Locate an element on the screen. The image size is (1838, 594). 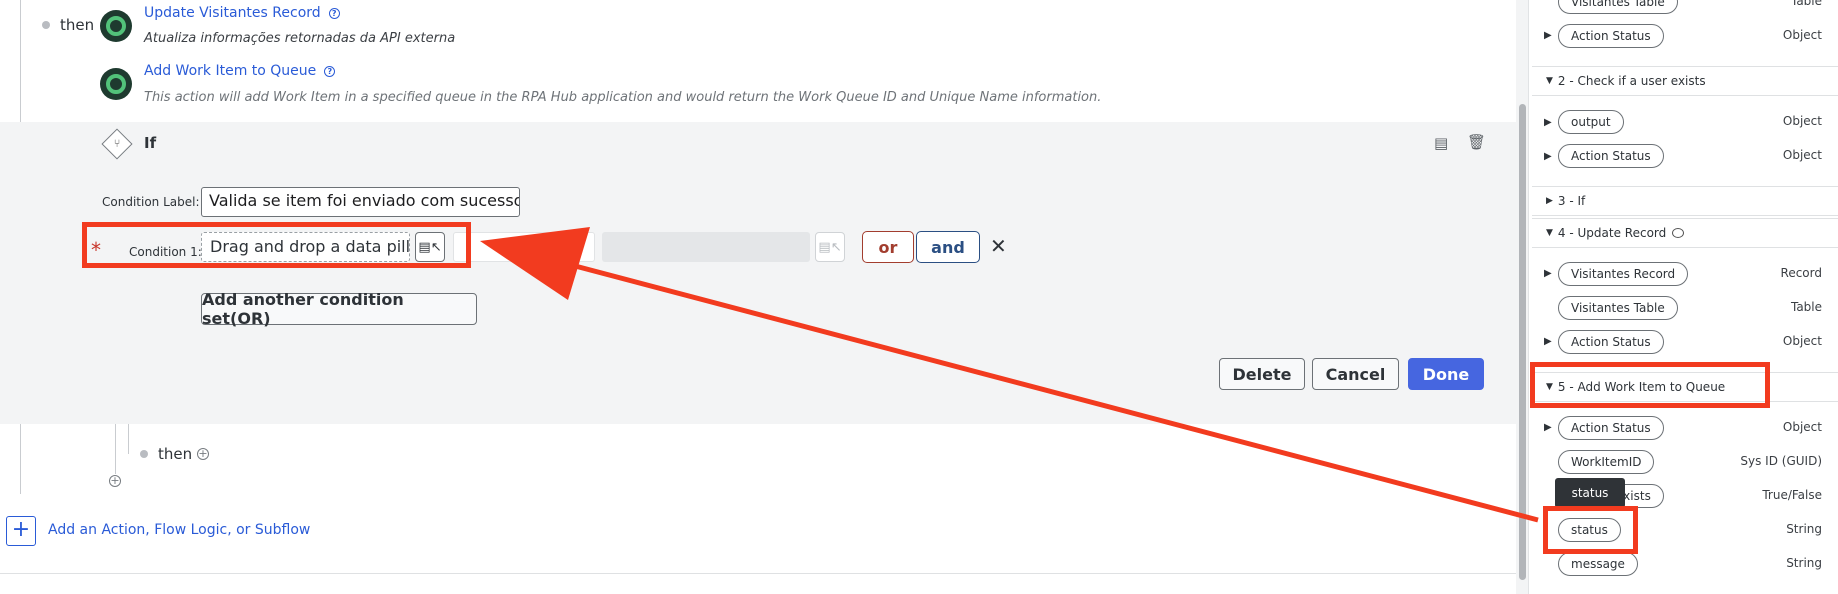
and-button: and is located at coordinates (948, 247).